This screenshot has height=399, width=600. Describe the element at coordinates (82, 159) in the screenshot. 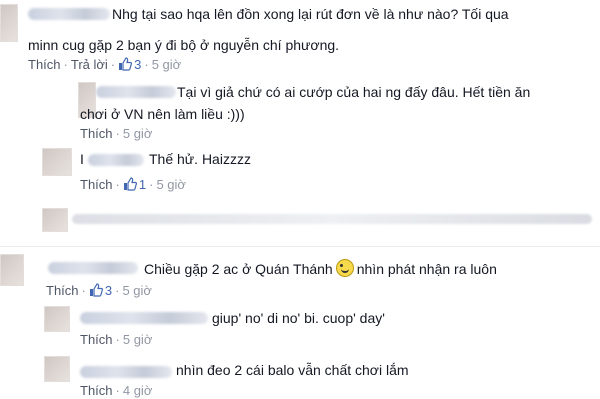

I see `reply-prefix: I` at that location.